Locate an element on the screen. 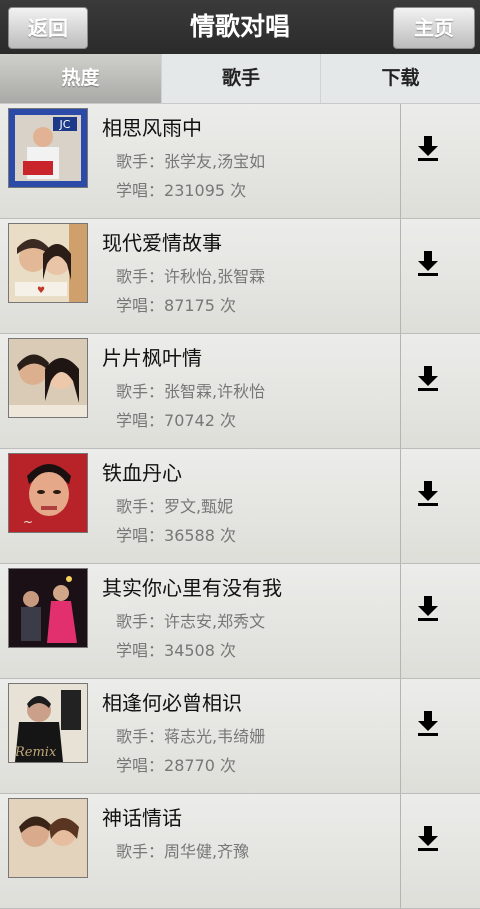 The image size is (480, 909). plays-line: 学唱：36588 次 is located at coordinates (176, 534).